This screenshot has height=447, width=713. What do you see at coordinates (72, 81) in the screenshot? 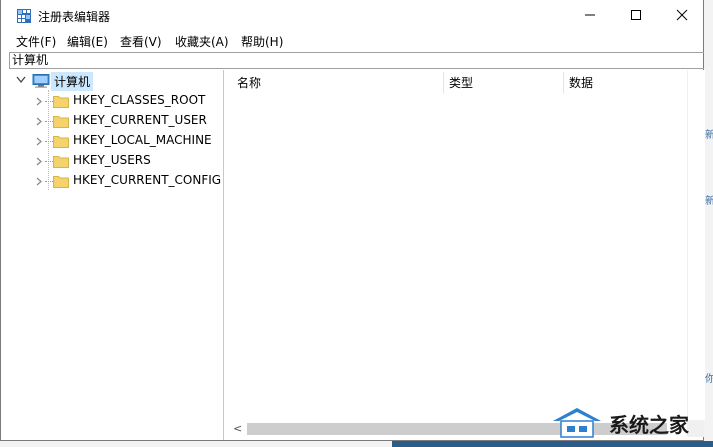
I see `tree-root-label: 计算机` at bounding box center [72, 81].